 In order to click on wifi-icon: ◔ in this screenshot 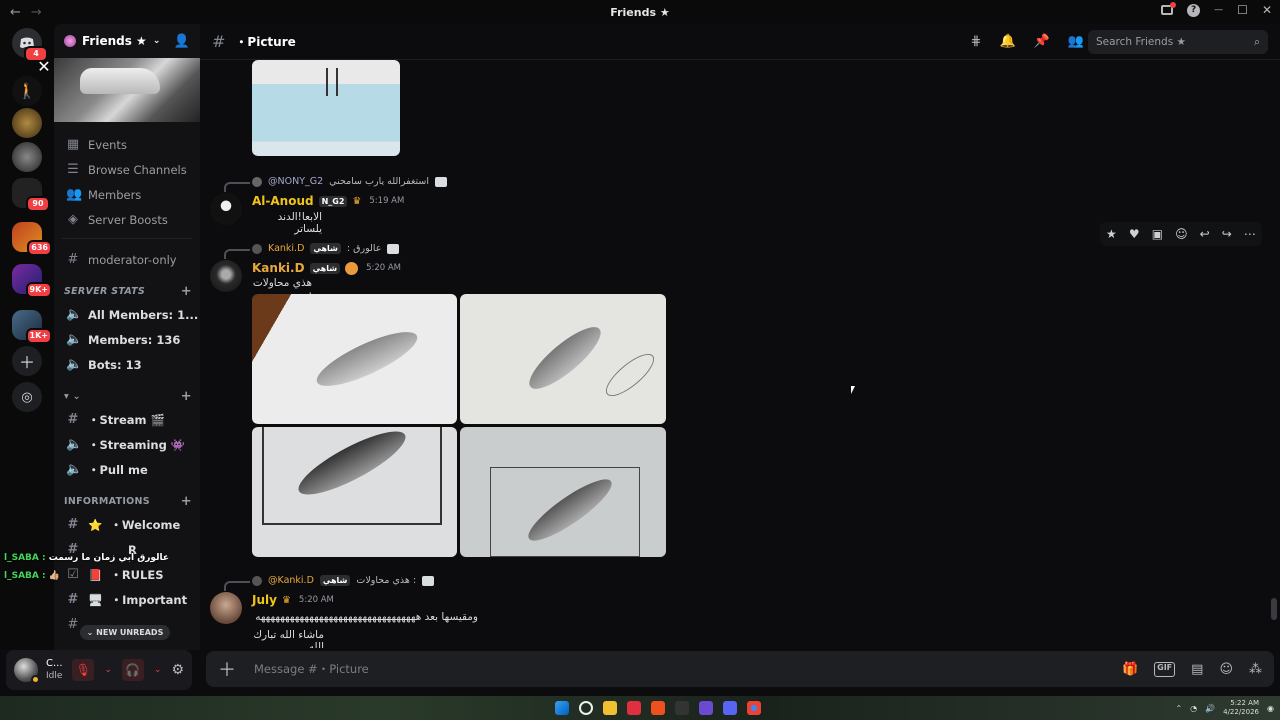, I will do `click(1193, 708)`.